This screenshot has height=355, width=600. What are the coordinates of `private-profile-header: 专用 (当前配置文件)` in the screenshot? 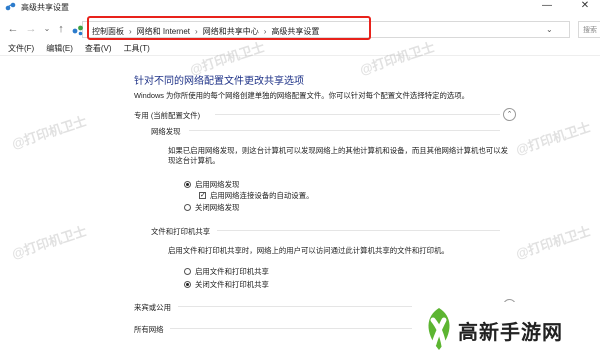 It's located at (167, 115).